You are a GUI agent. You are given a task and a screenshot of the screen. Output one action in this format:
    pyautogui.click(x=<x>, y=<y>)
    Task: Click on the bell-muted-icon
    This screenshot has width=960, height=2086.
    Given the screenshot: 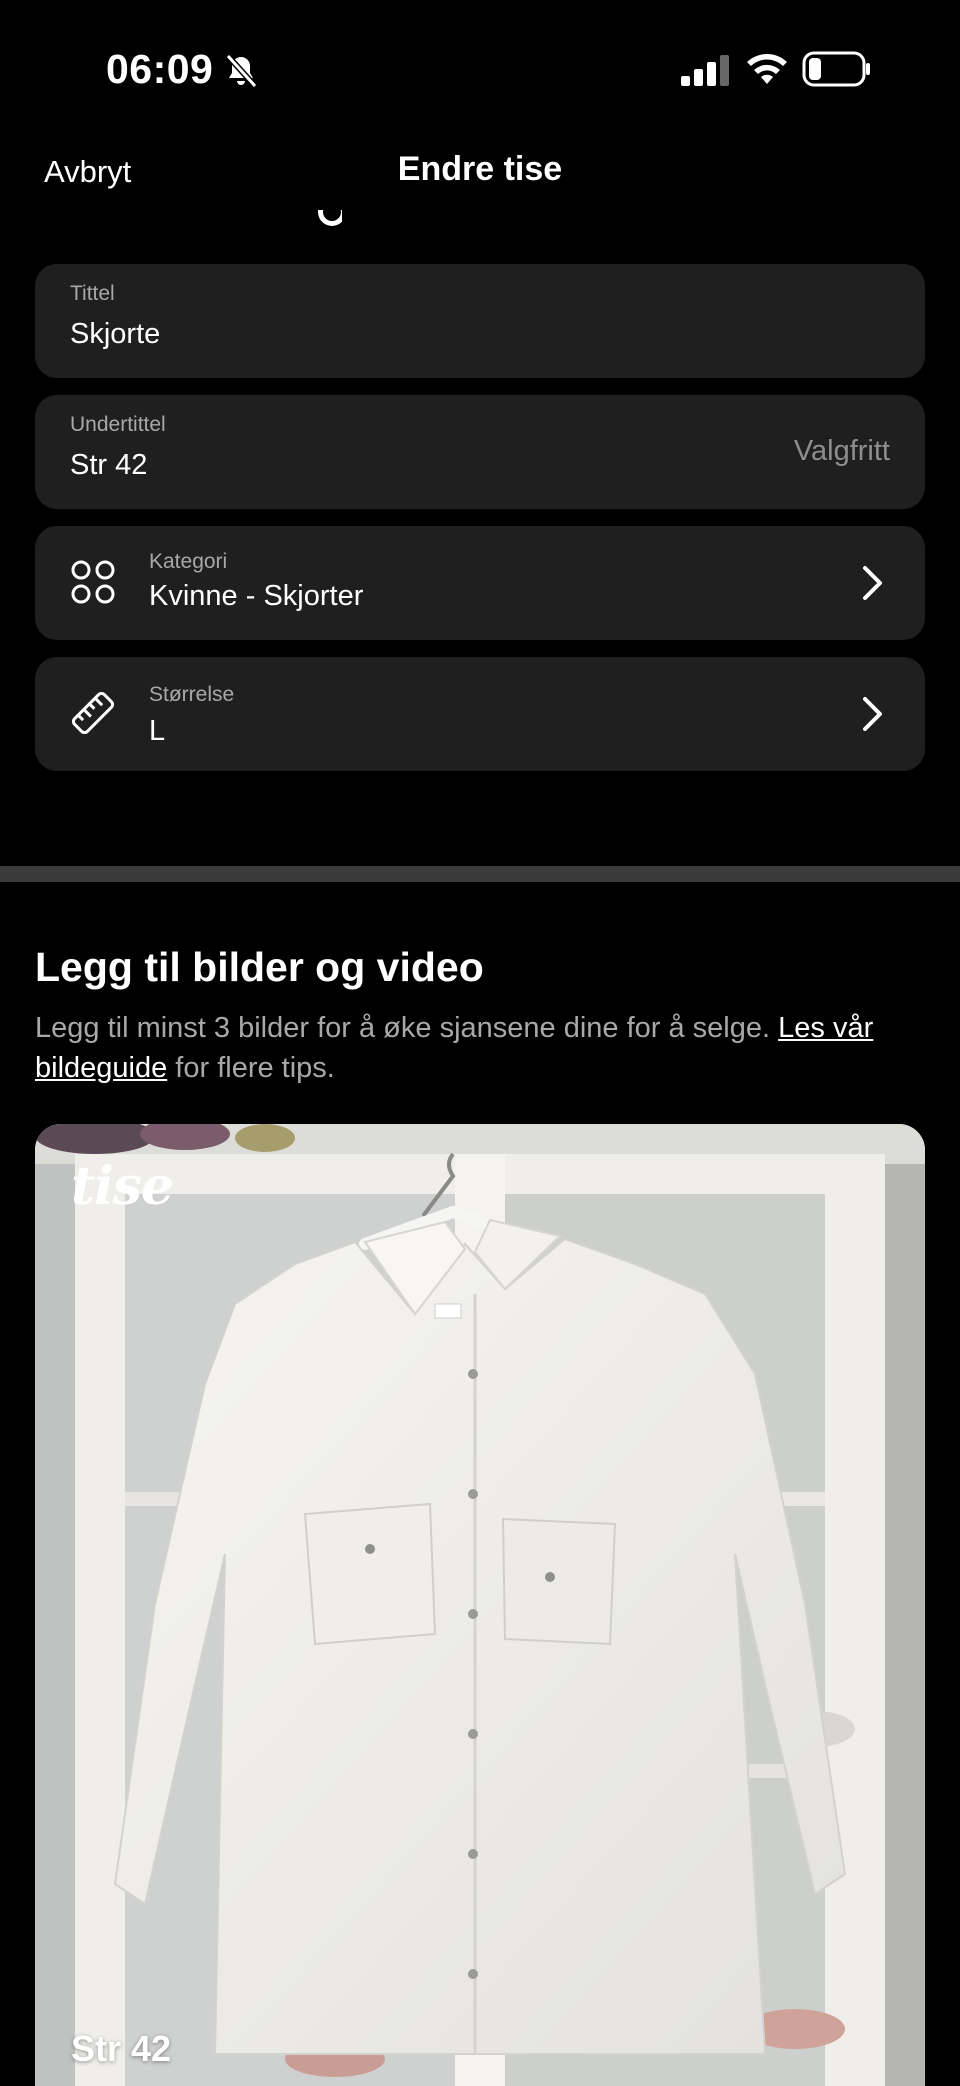 What is the action you would take?
    pyautogui.click(x=241, y=71)
    